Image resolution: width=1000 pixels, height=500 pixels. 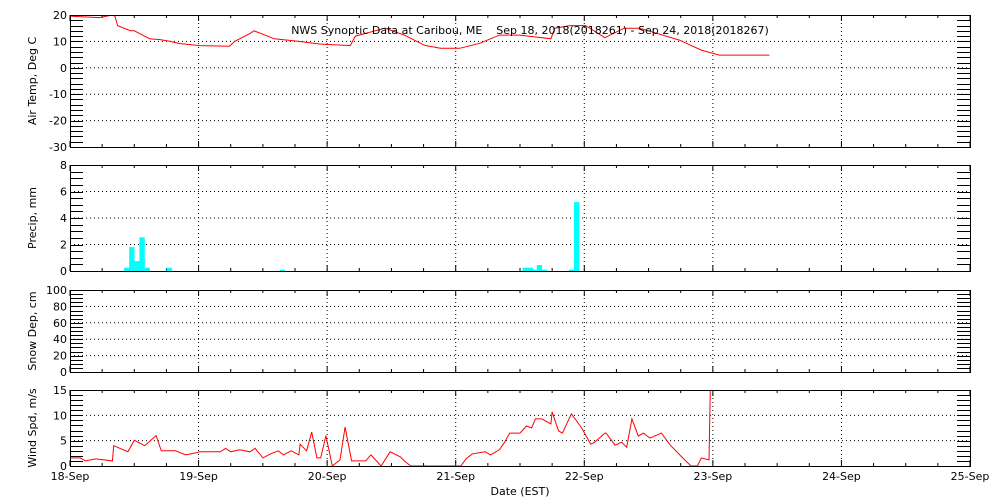 What do you see at coordinates (63, 165) in the screenshot?
I see `precip-ytick-label: 8` at bounding box center [63, 165].